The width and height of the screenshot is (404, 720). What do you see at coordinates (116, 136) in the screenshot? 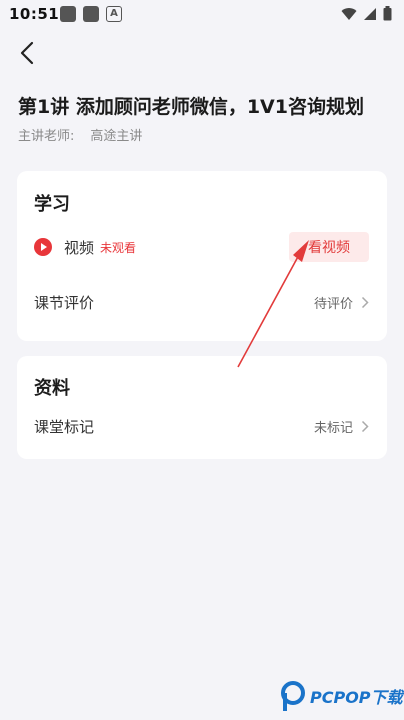
I see `teacher-name: 高途主讲` at bounding box center [116, 136].